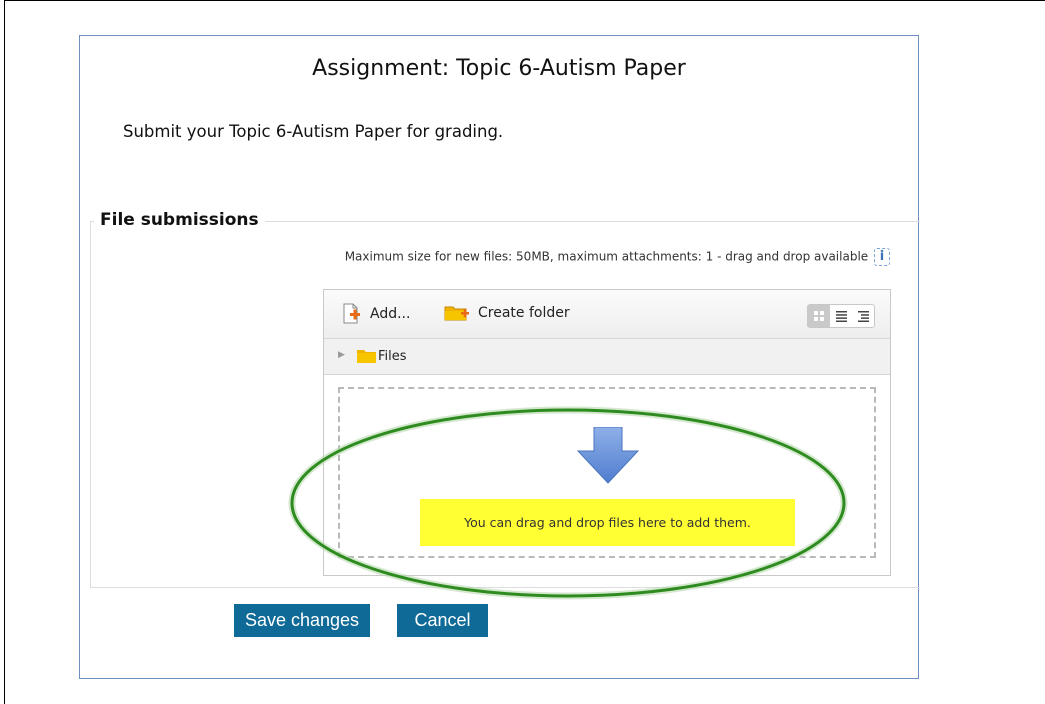  What do you see at coordinates (505, 587) in the screenshot?
I see `fieldset-bottom-border` at bounding box center [505, 587].